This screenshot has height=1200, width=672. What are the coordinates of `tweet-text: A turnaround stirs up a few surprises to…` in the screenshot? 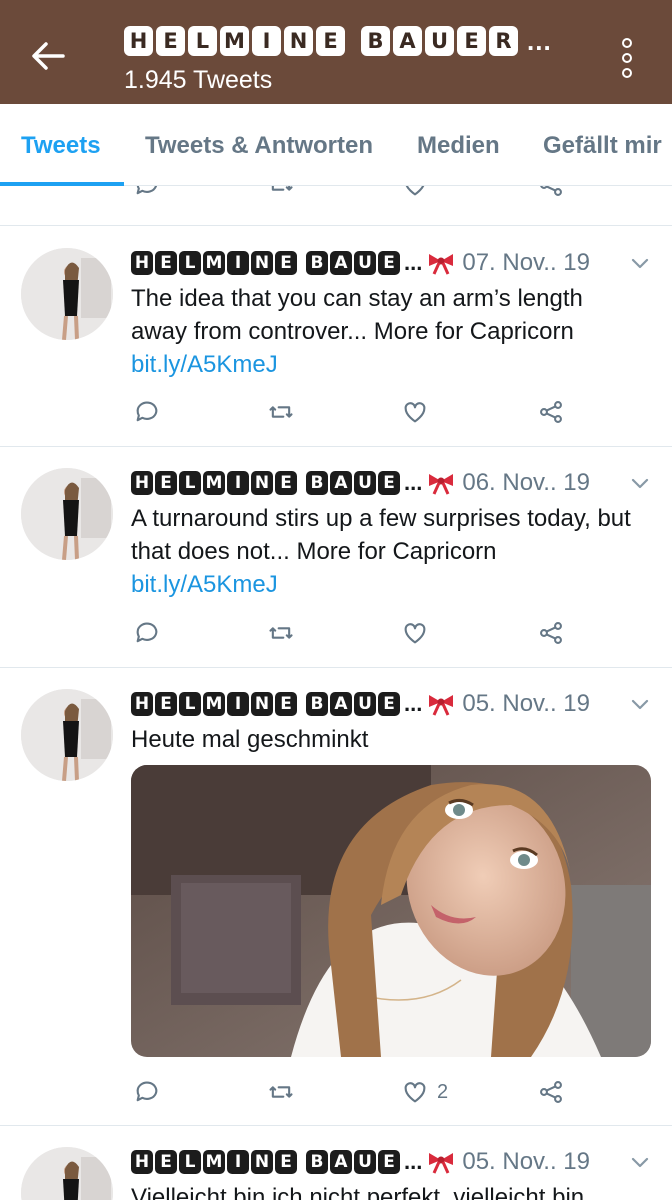 It's located at (381, 551).